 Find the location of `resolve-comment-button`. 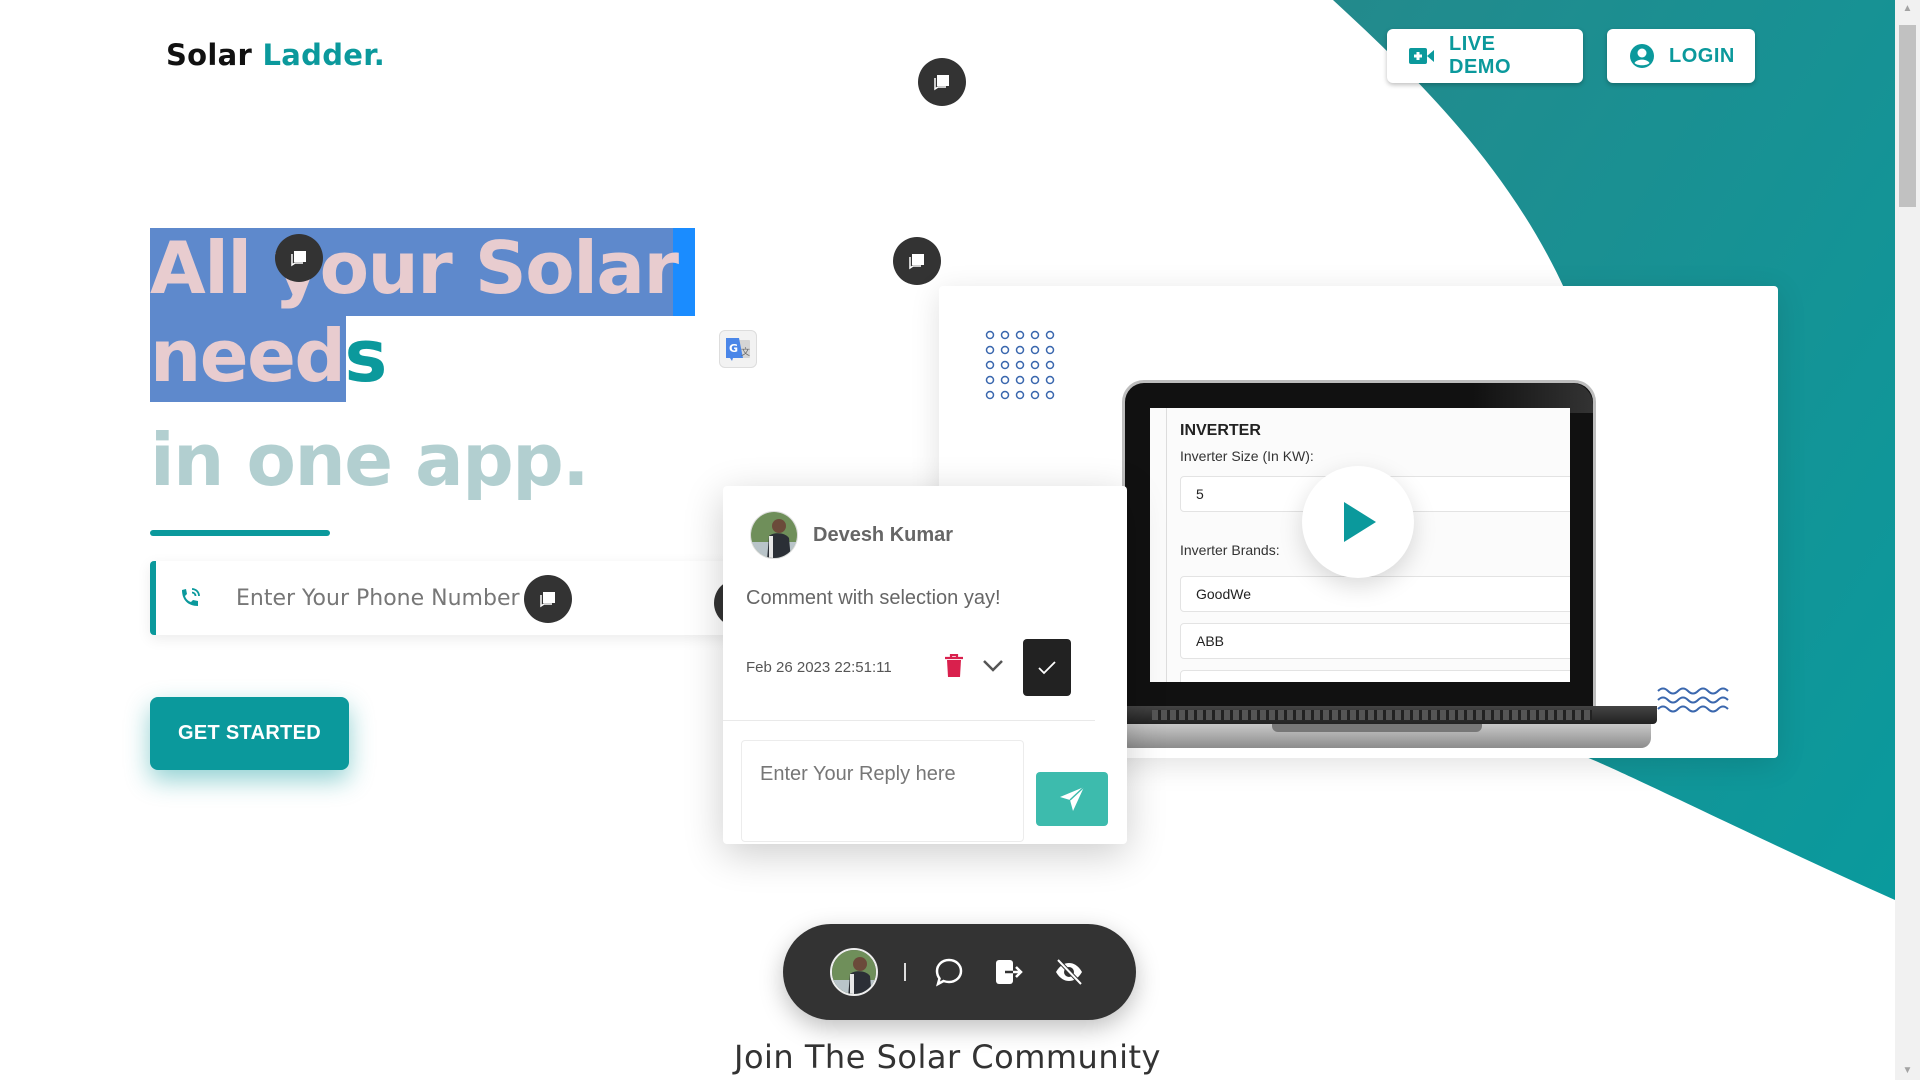

resolve-comment-button is located at coordinates (1047, 667).